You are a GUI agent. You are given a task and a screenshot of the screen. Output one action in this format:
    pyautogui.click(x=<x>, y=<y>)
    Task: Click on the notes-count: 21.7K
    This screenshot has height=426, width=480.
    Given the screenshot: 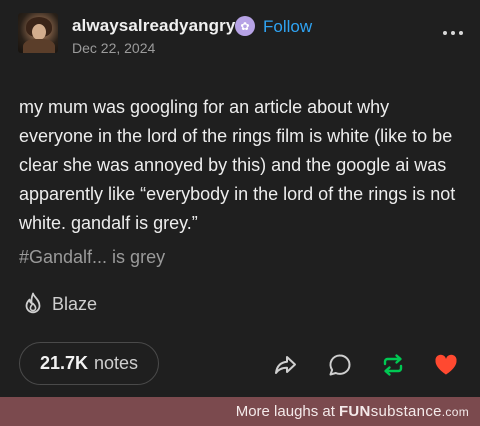 What is the action you would take?
    pyautogui.click(x=63, y=363)
    